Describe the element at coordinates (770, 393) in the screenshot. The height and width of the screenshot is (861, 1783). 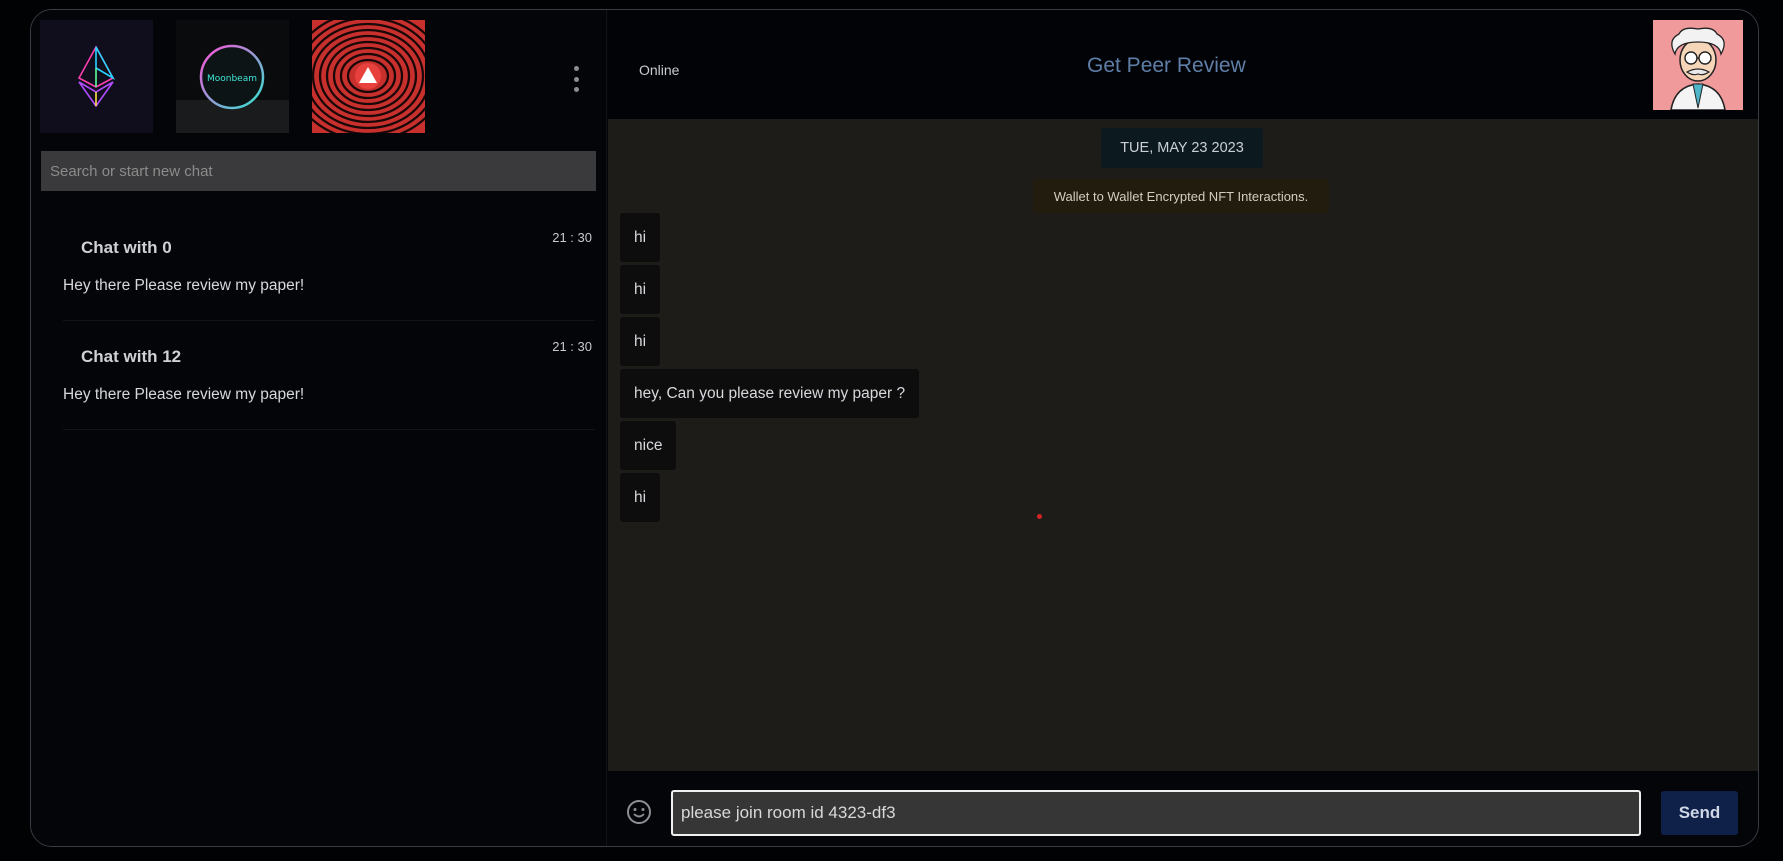
I see `message-bubble: hey, Can you please review my paper ?` at that location.